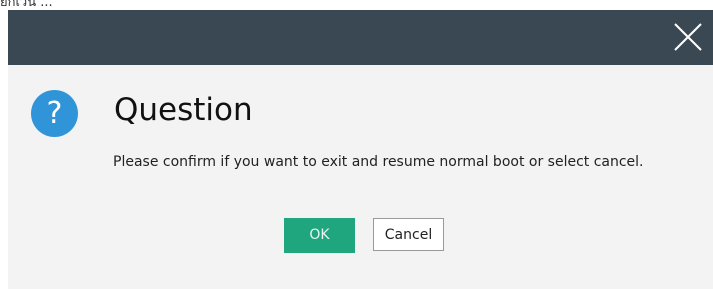 Image resolution: width=713 pixels, height=289 pixels. Describe the element at coordinates (319, 235) in the screenshot. I see `ok-button: OK` at that location.